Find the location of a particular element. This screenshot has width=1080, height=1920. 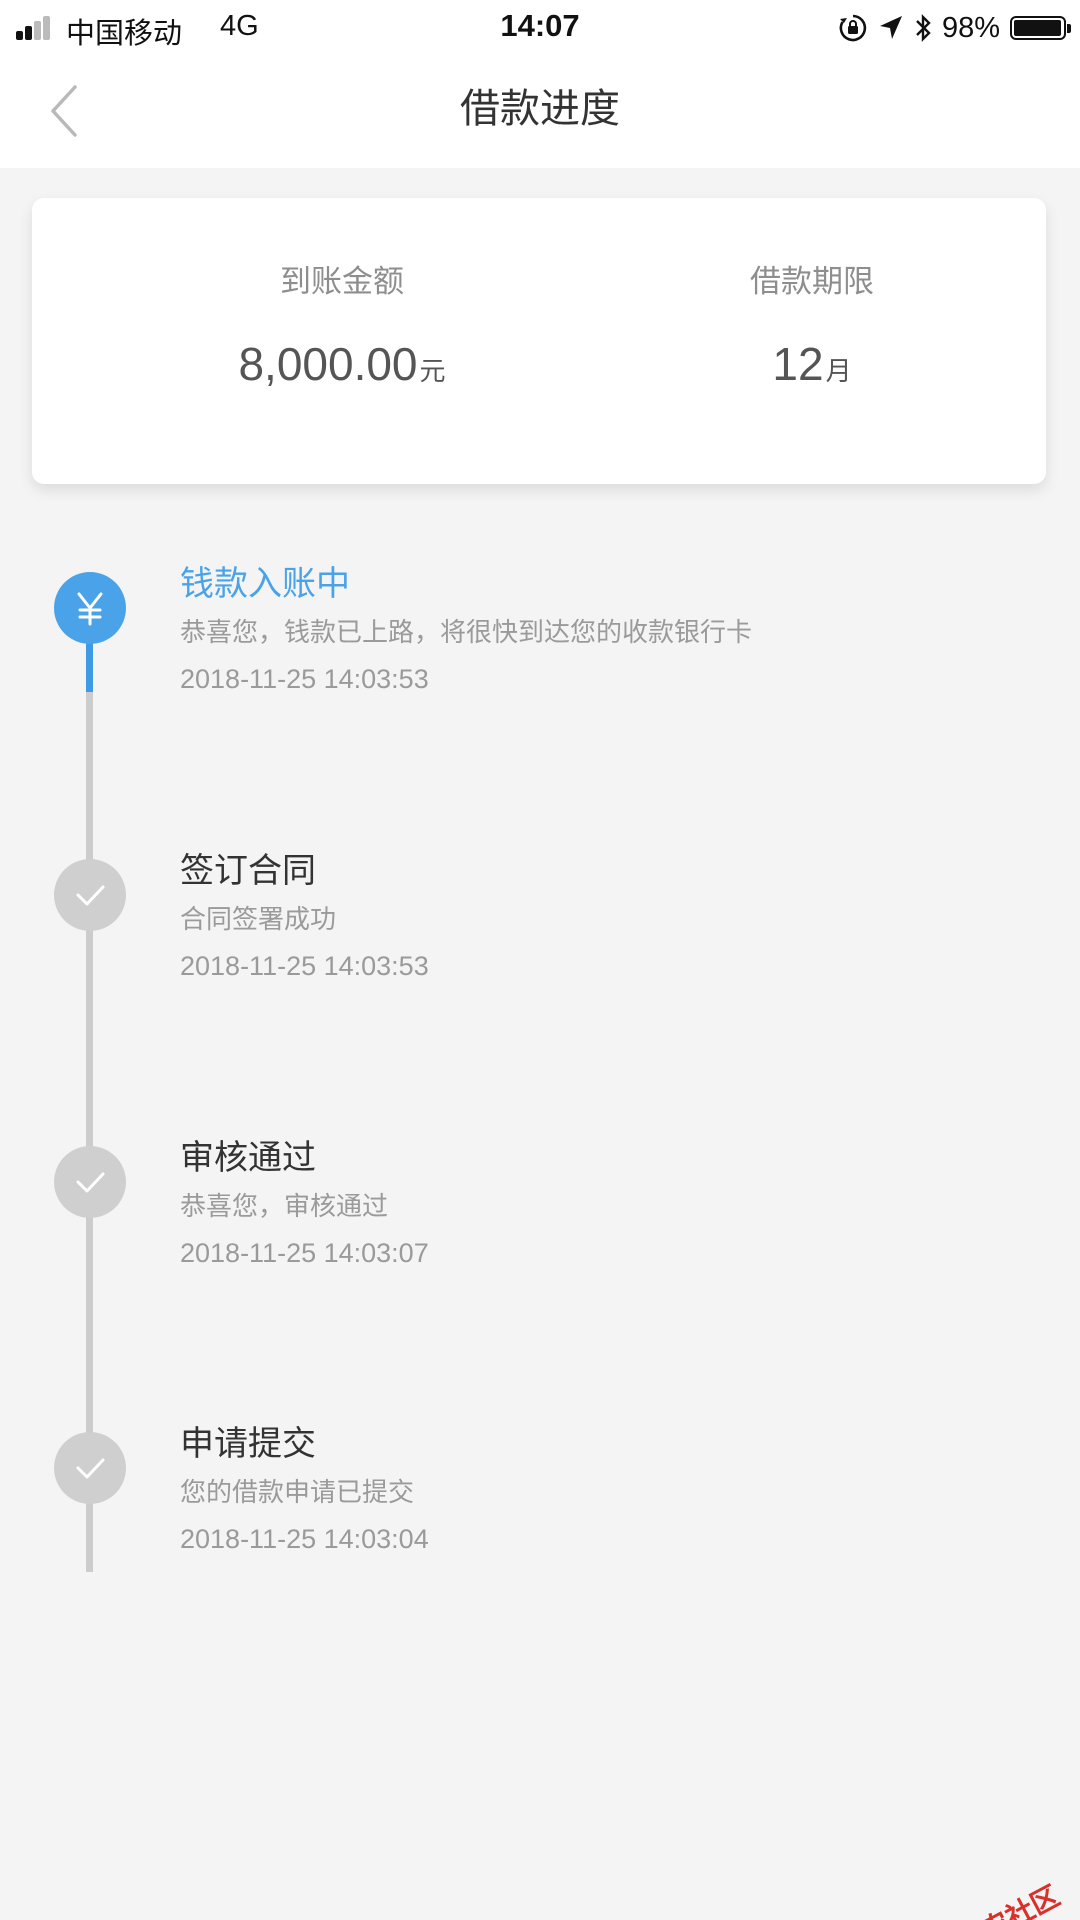

step-text: 签订合同 合同签署成功 2018-11-25 14:03:53 is located at coordinates (610, 915).